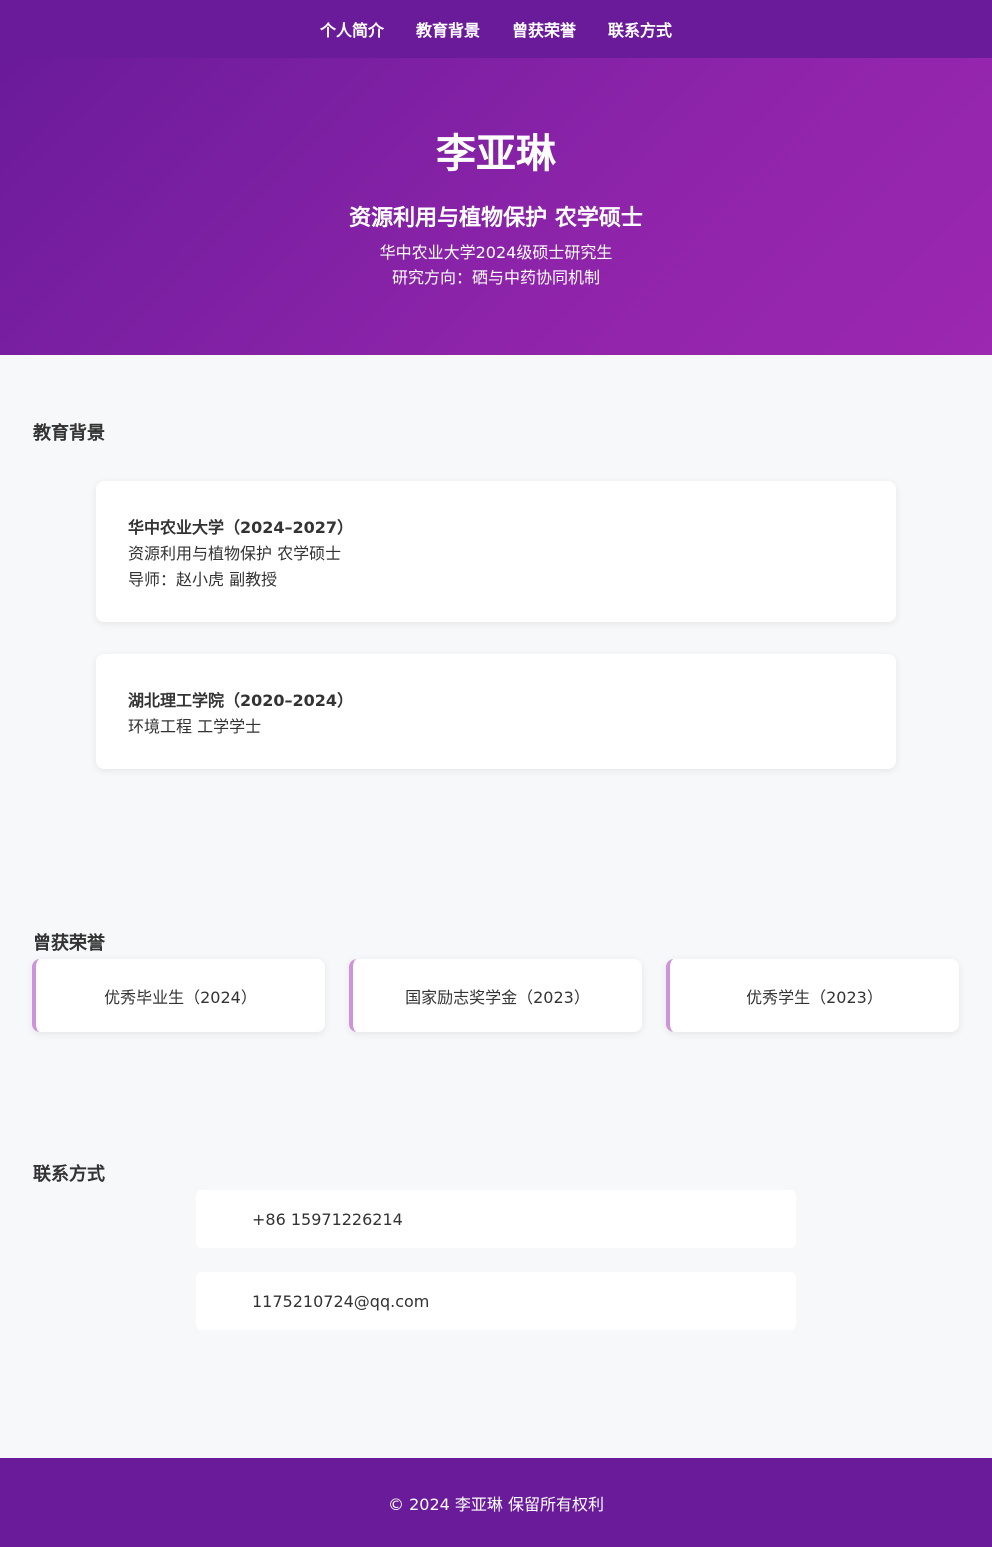  What do you see at coordinates (544, 29) in the screenshot?
I see `nav-item-honors: 曾获荣誉` at bounding box center [544, 29].